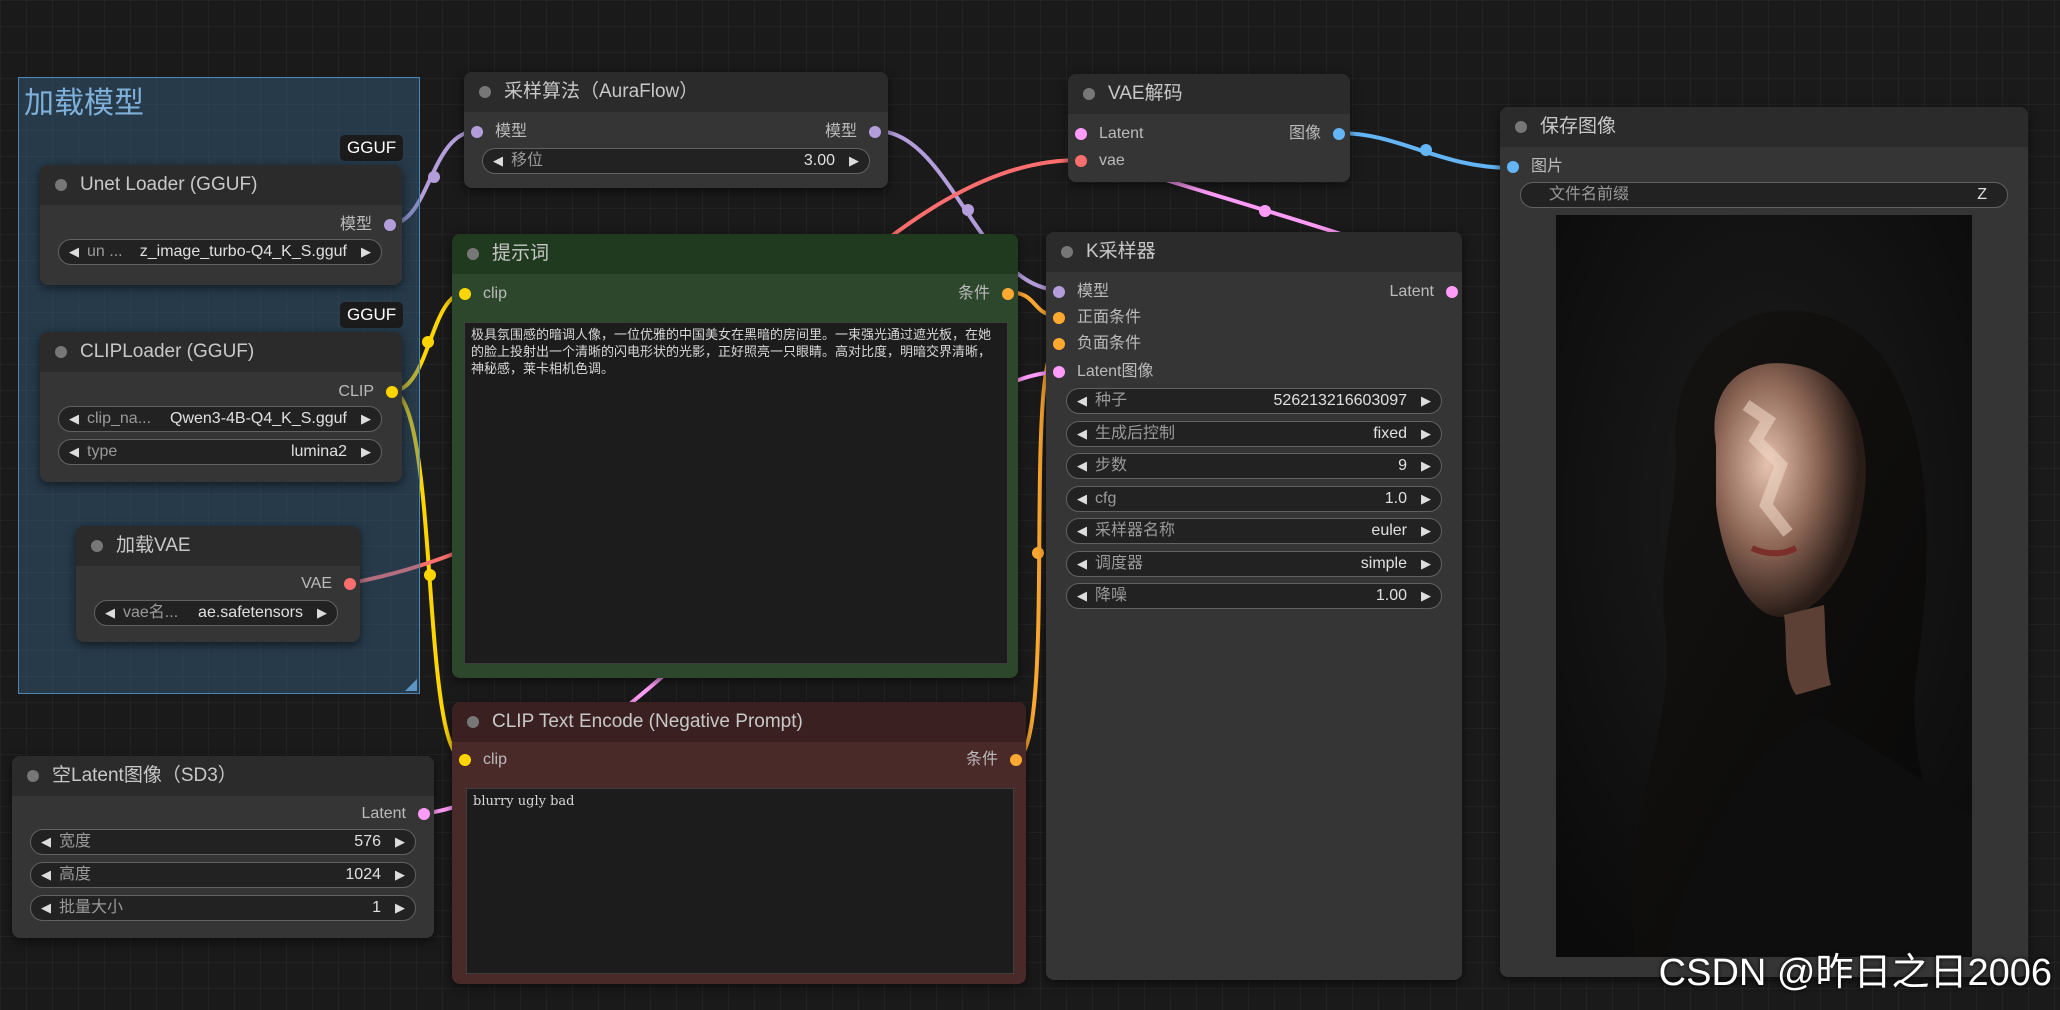 The height and width of the screenshot is (1010, 2060). I want to click on node-header: VAE解码, so click(1209, 94).